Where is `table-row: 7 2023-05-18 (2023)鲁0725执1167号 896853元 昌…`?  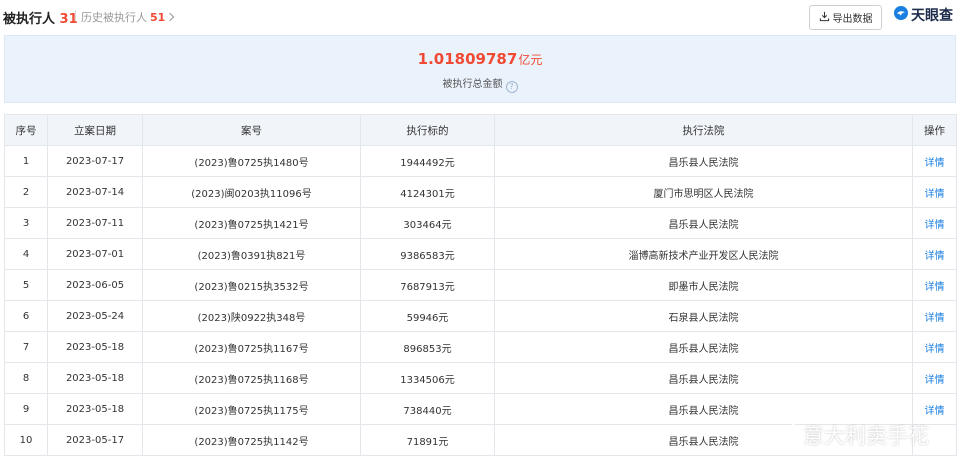 table-row: 7 2023-05-18 (2023)鲁0725执1167号 896853元 昌… is located at coordinates (480, 347).